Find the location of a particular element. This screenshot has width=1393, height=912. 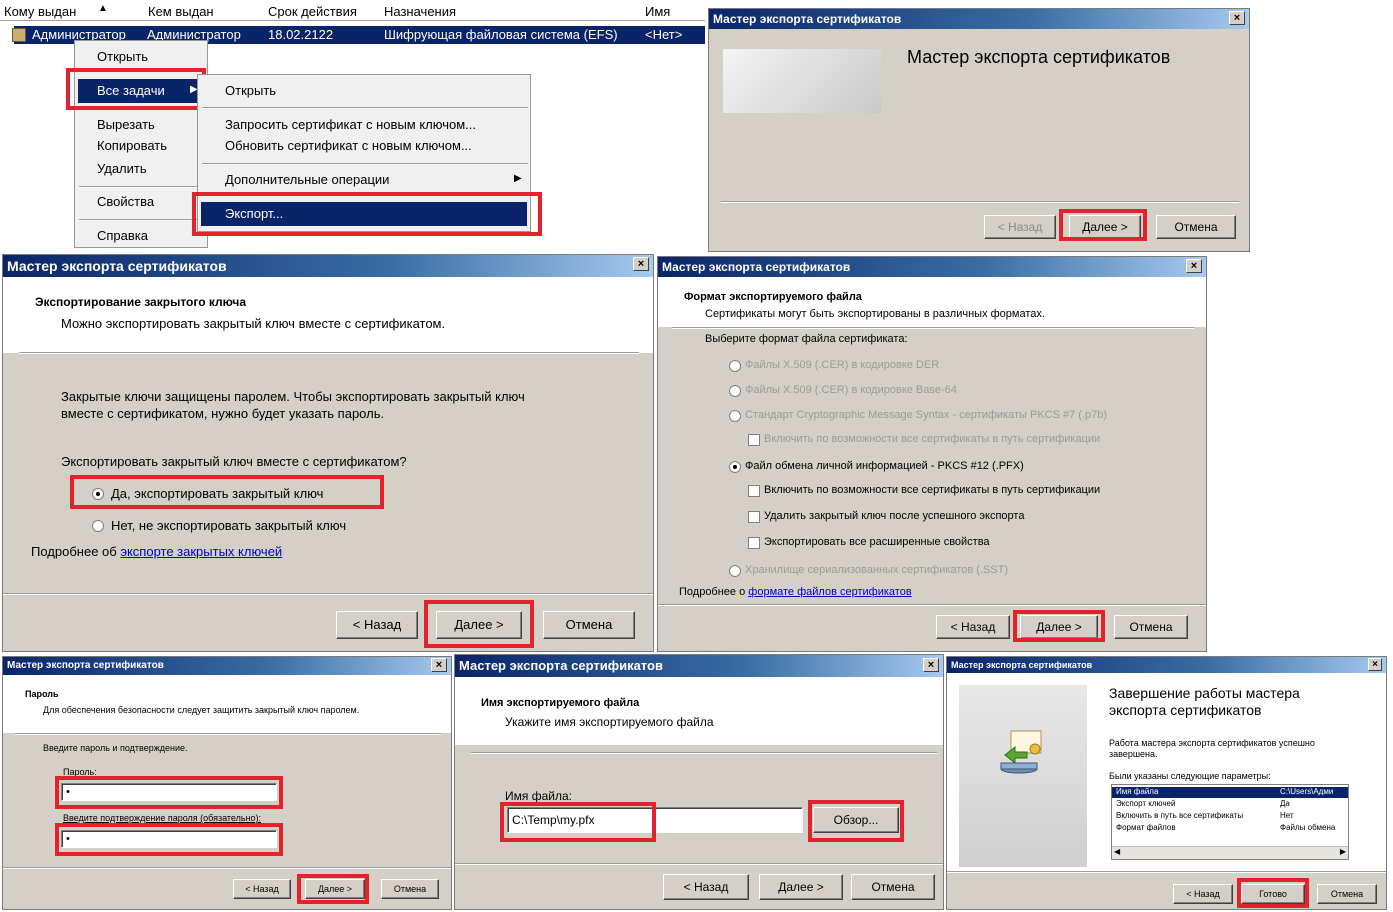

chevron-right-icon: ▶ is located at coordinates (1343, 851).